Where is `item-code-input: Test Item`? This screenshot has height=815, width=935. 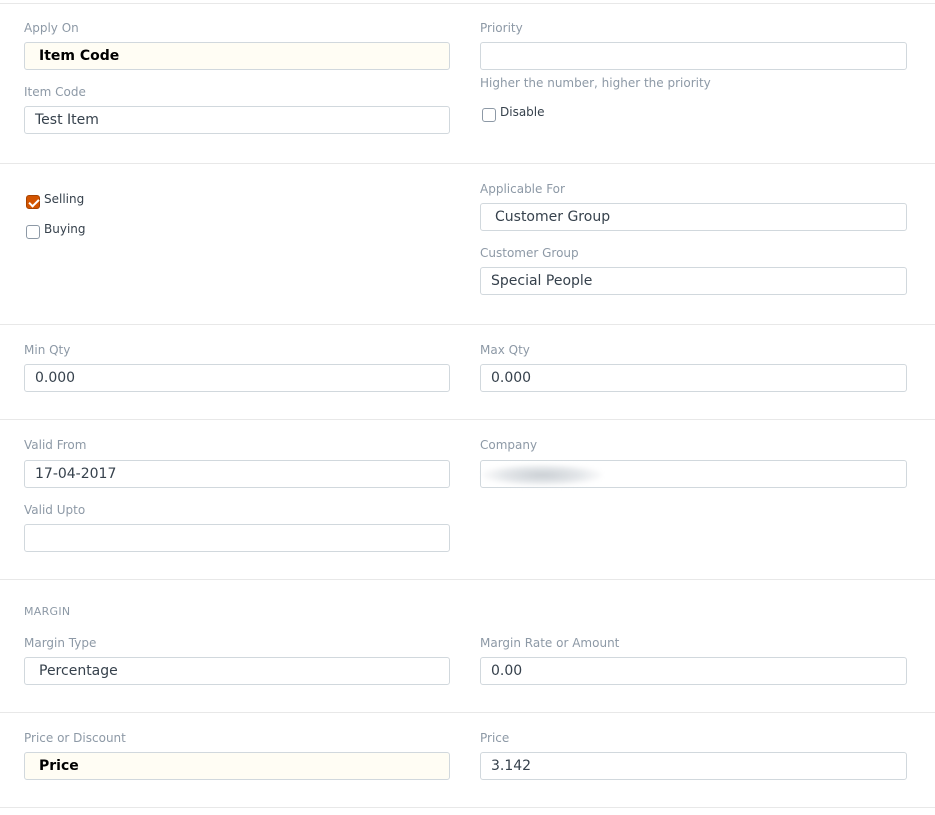 item-code-input: Test Item is located at coordinates (237, 120).